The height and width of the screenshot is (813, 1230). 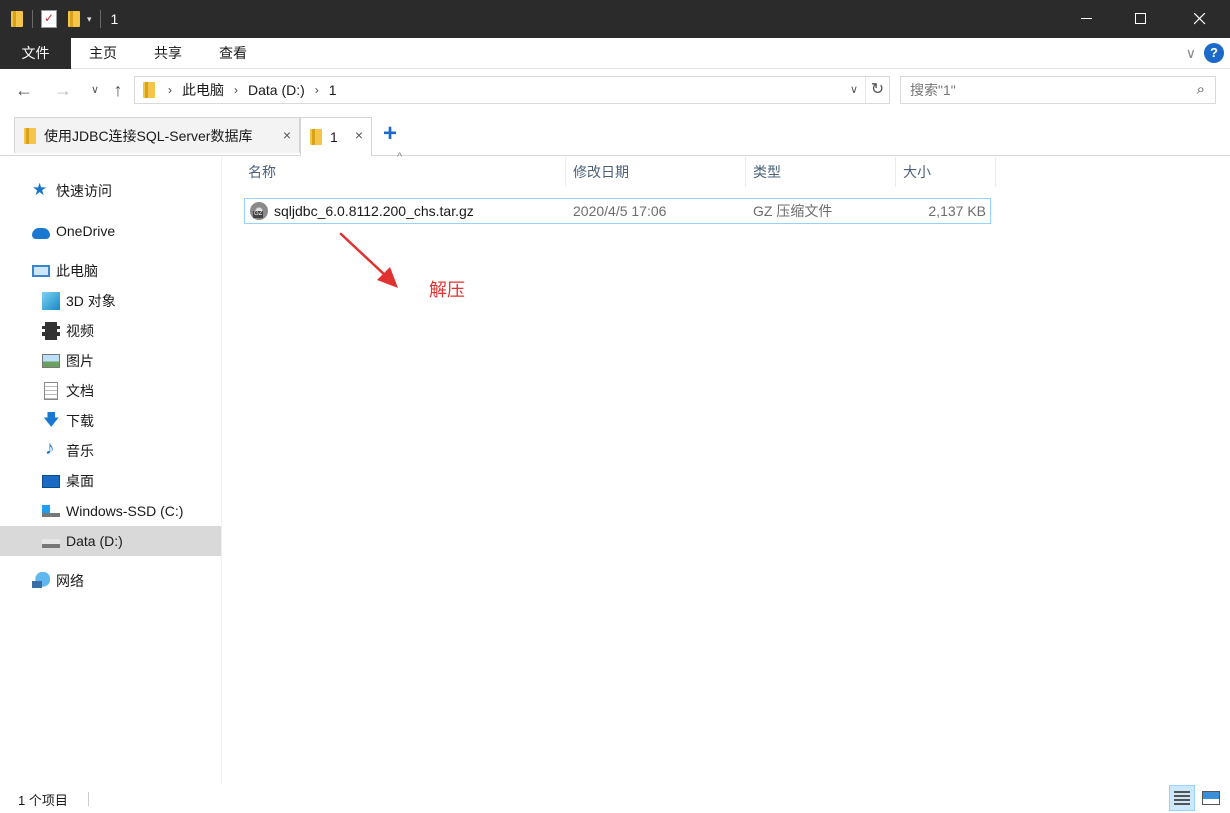 I want to click on recent-locations-button: ∨, so click(x=95, y=90).